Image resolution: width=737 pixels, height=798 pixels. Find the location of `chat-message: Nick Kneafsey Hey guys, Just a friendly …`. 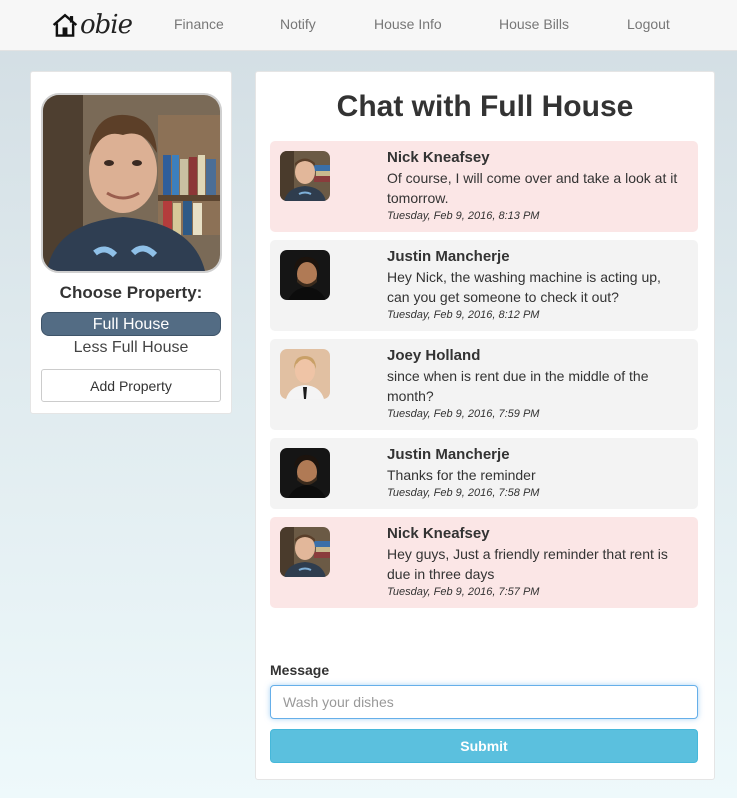

chat-message: Nick Kneafsey Hey guys, Just a friendly … is located at coordinates (484, 562).